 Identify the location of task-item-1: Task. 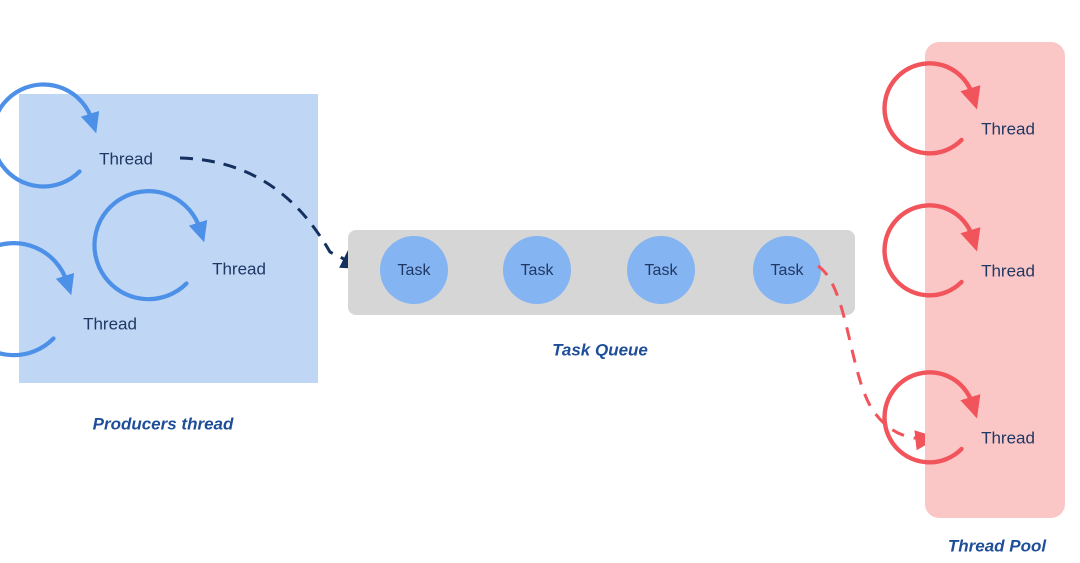
(414, 270).